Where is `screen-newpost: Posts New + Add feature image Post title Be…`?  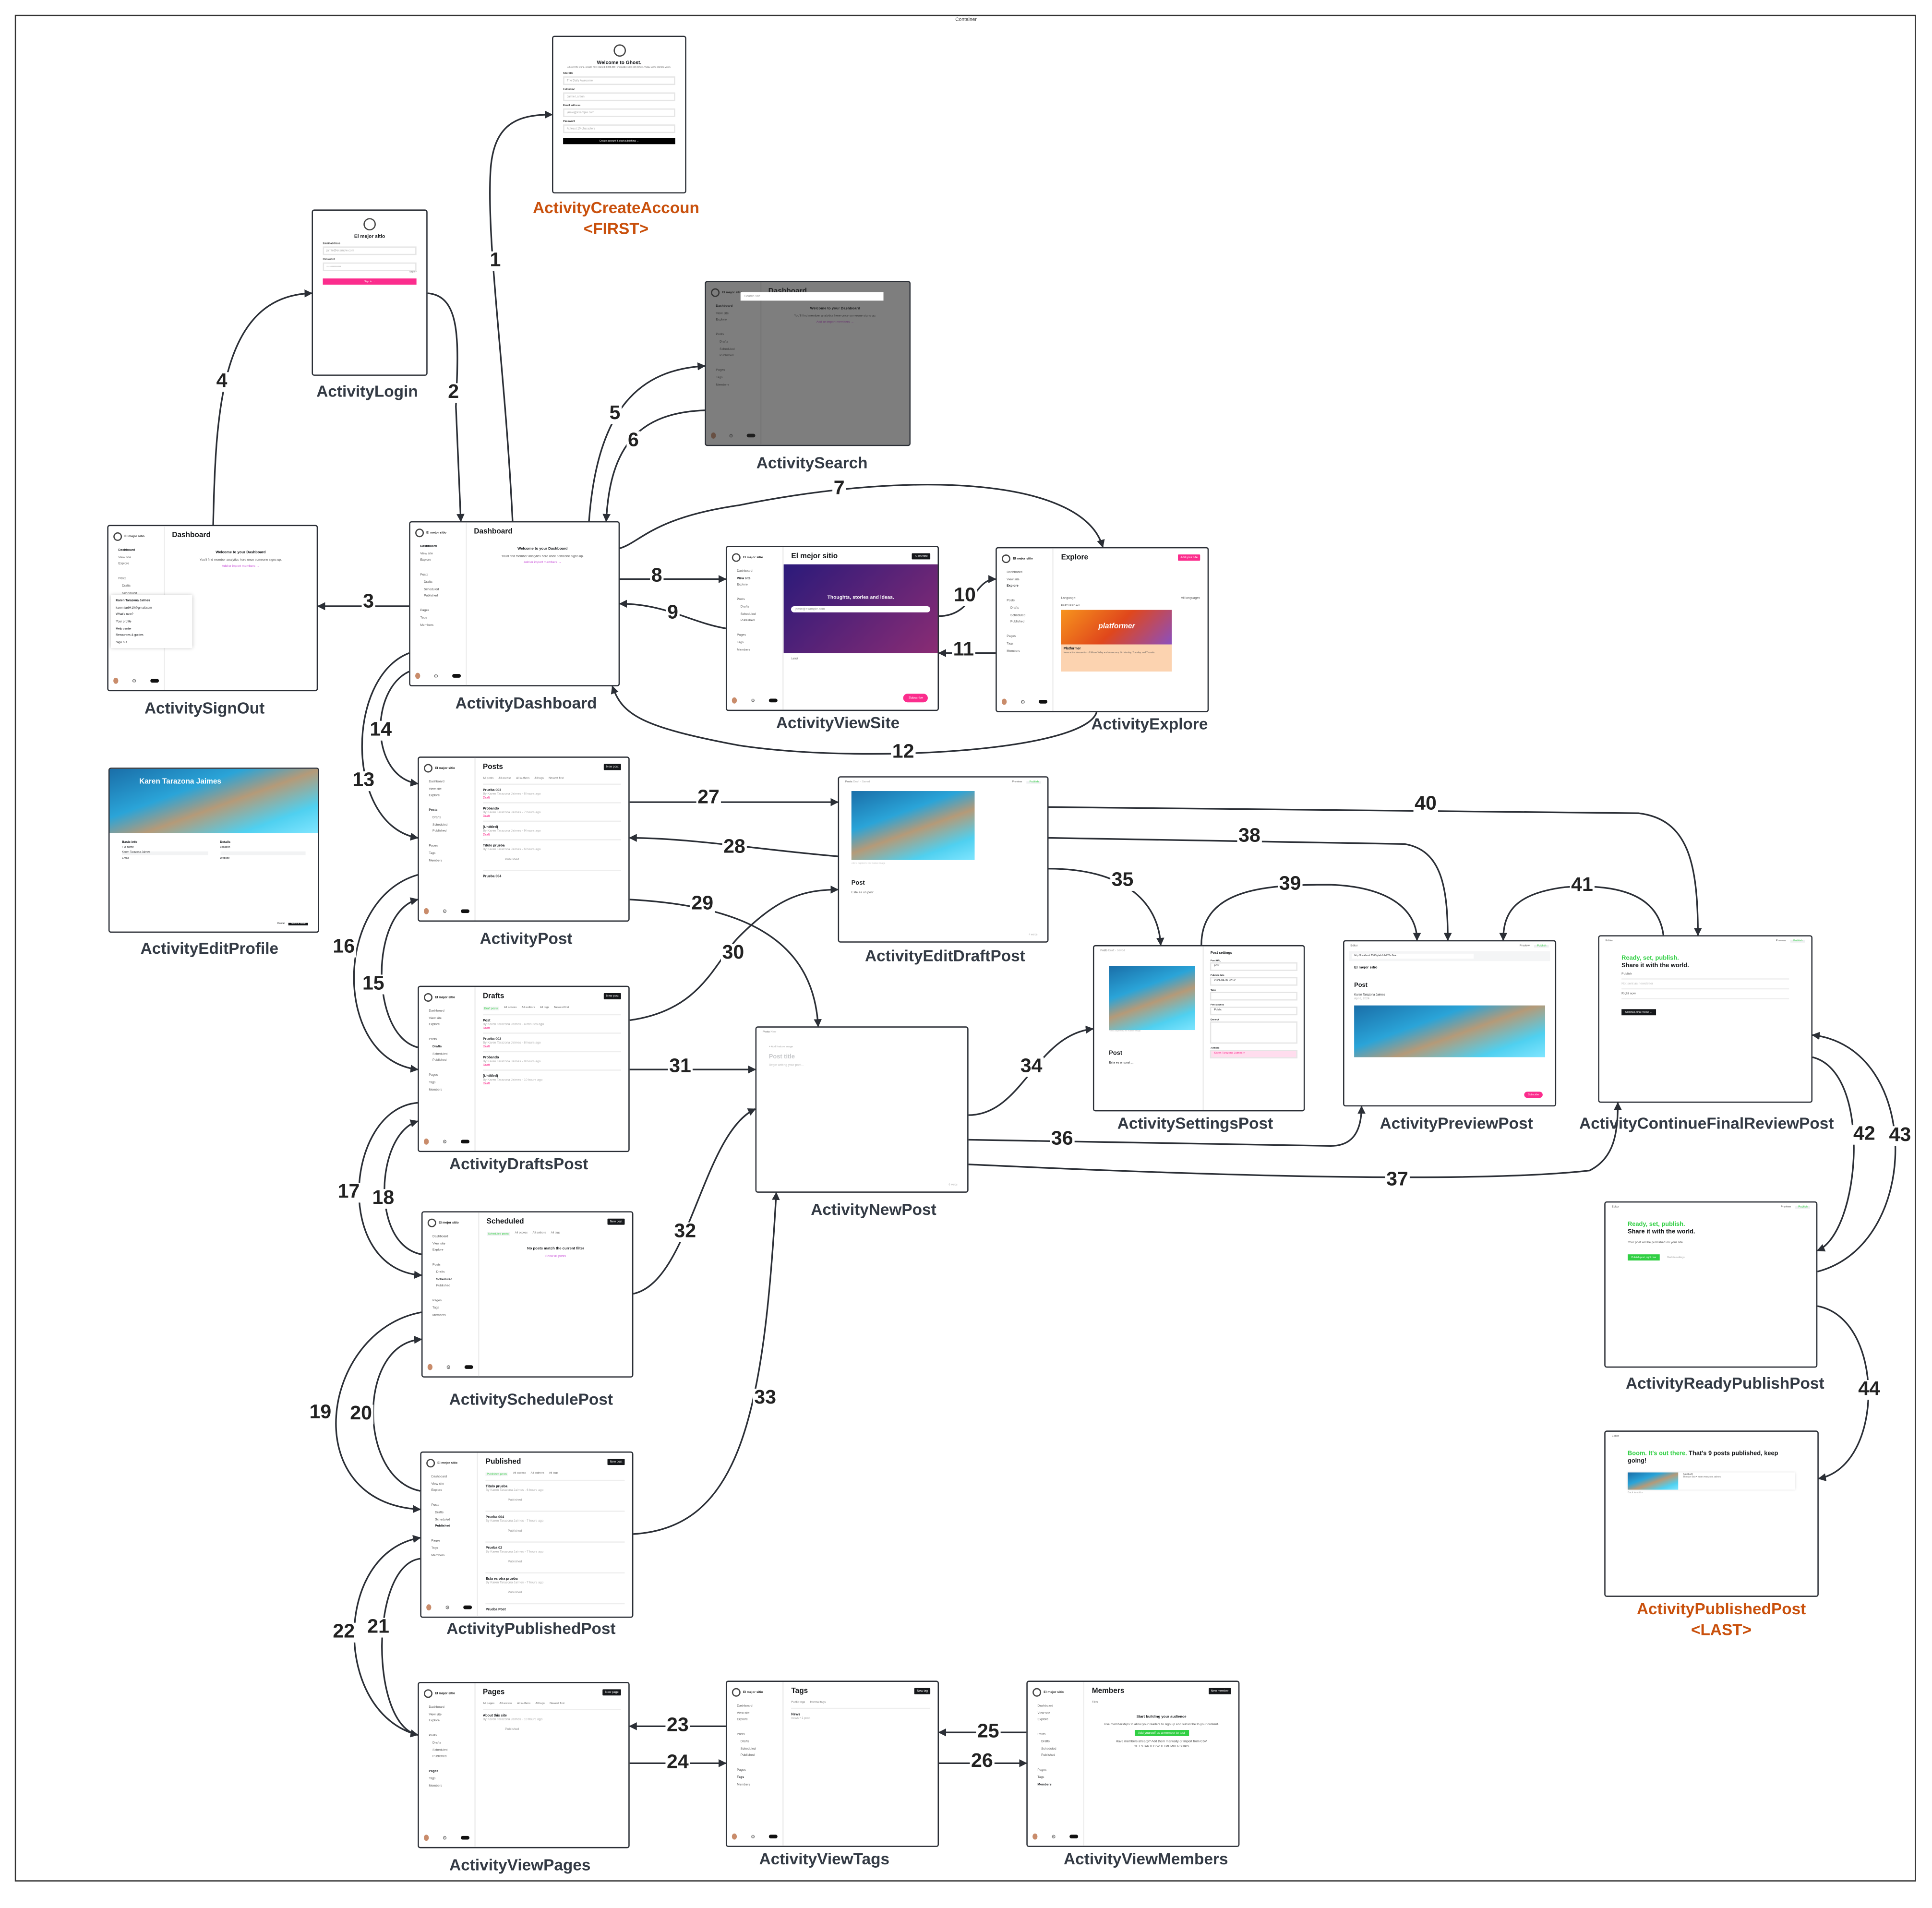 screen-newpost: Posts New + Add feature image Post title Be… is located at coordinates (862, 1109).